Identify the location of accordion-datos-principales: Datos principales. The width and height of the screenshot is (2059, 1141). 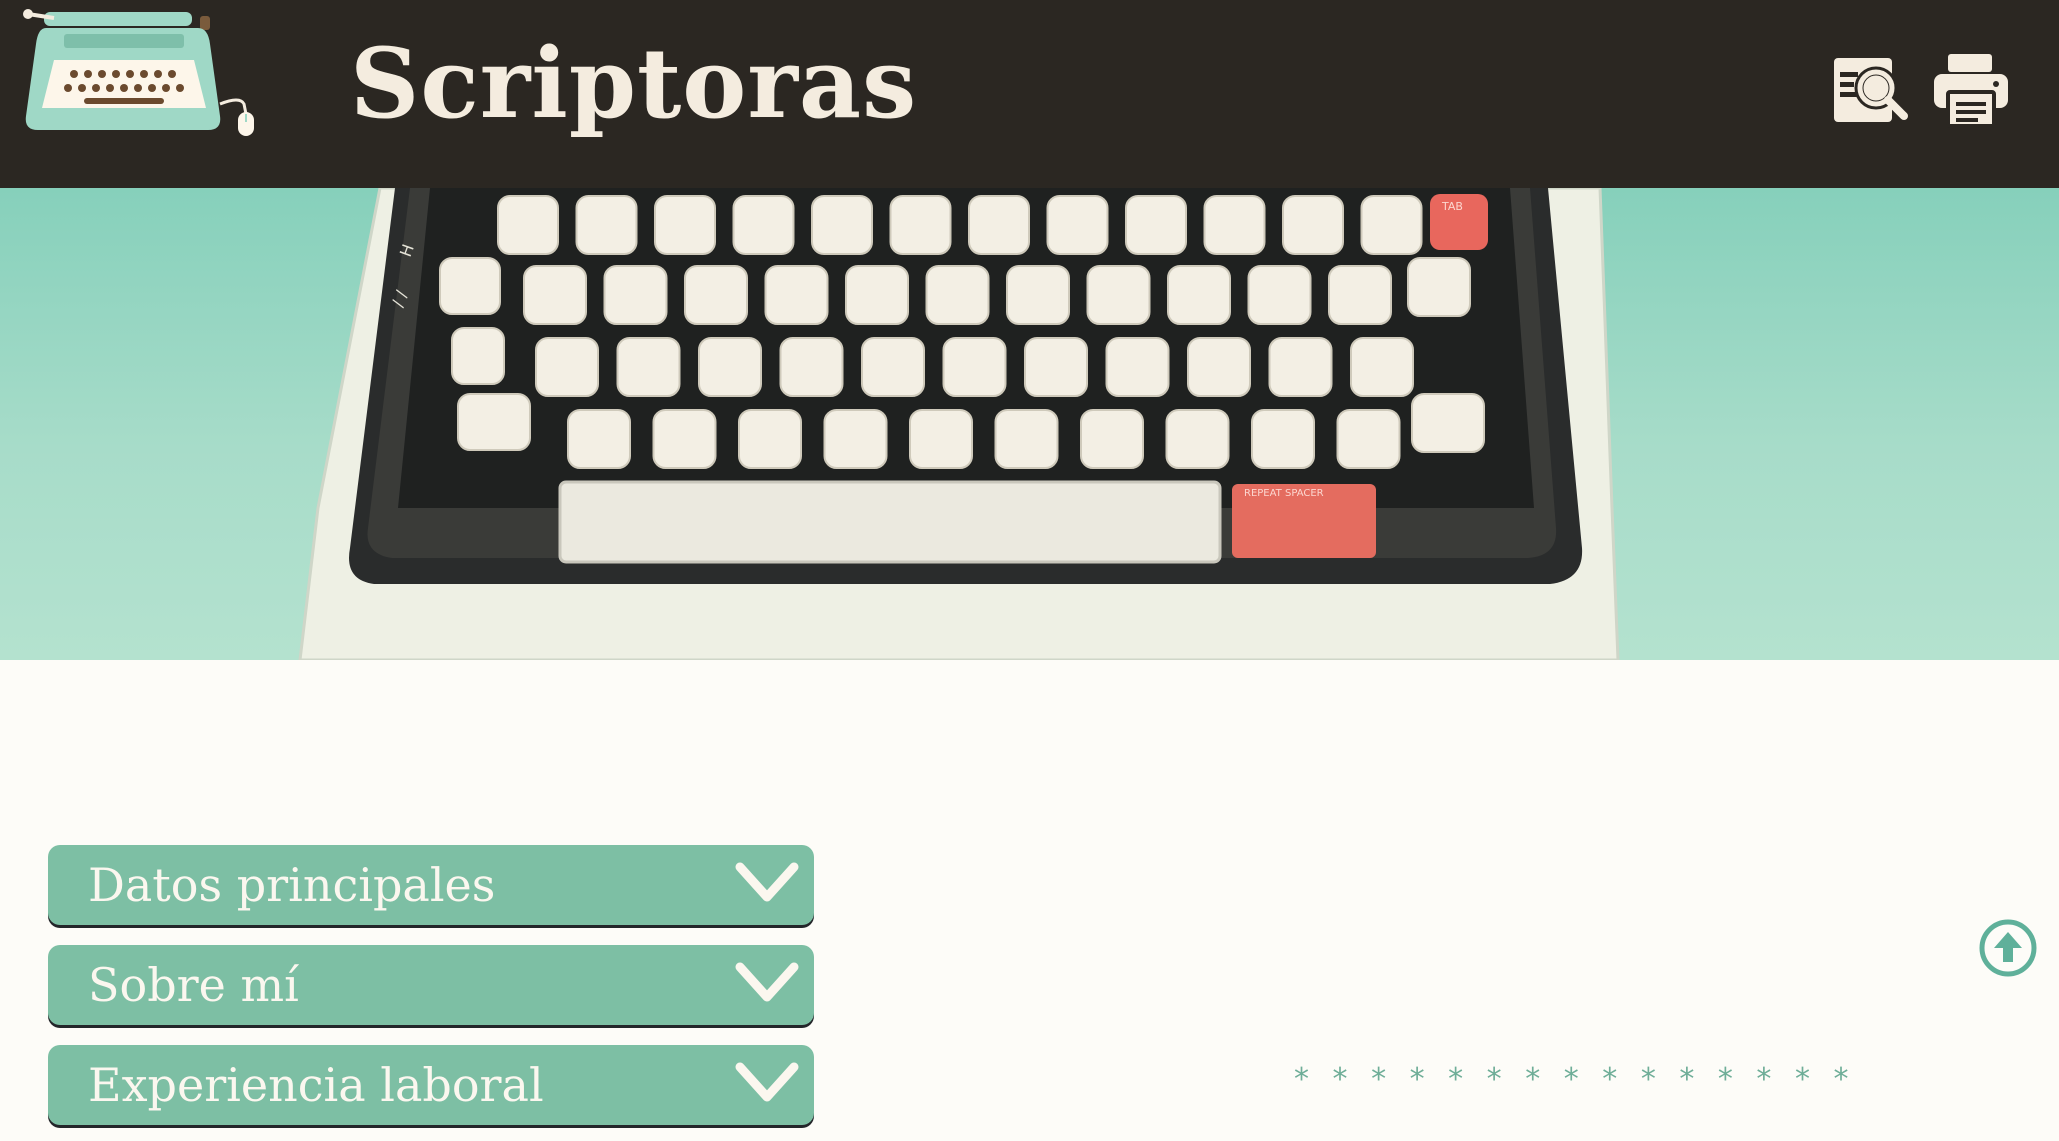
(431, 885).